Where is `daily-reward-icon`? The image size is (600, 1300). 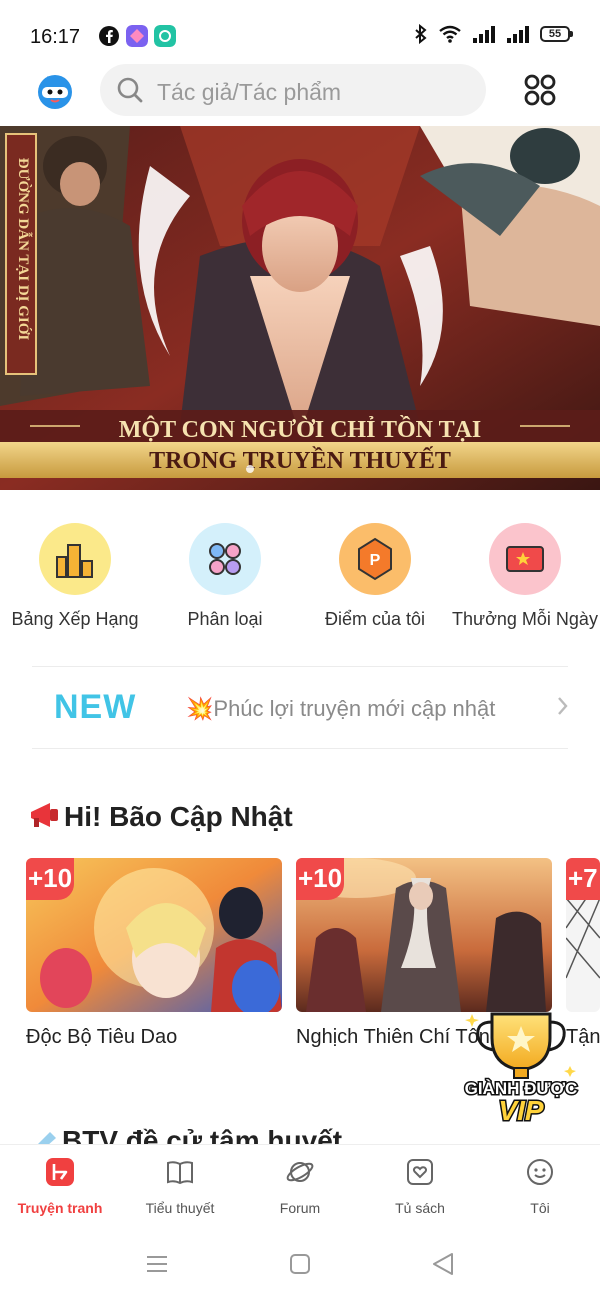 daily-reward-icon is located at coordinates (525, 559).